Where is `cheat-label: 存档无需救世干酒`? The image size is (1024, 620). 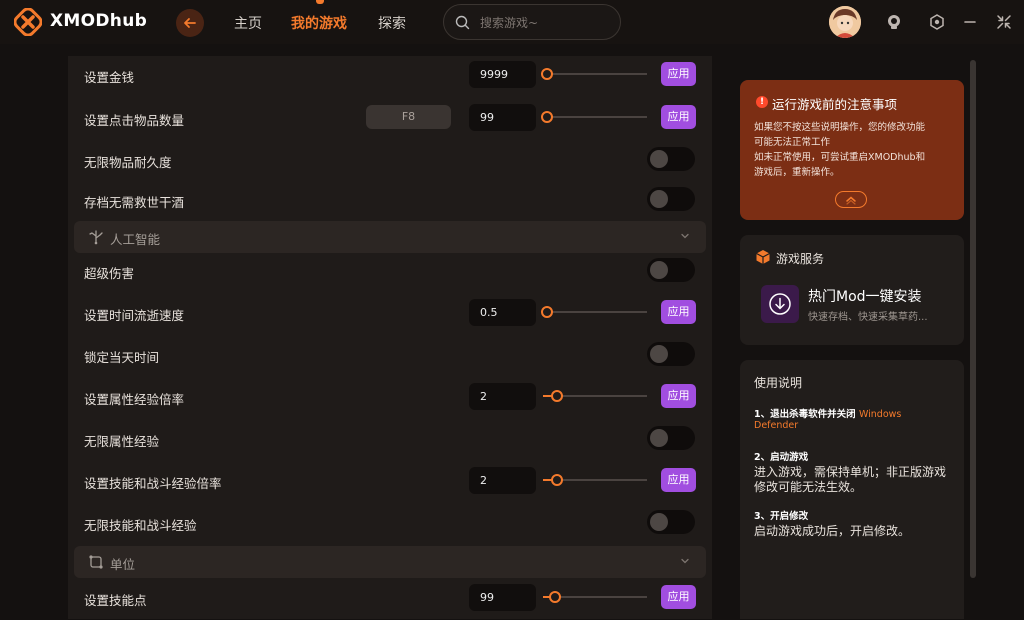
cheat-label: 存档无需救世干酒 is located at coordinates (134, 202).